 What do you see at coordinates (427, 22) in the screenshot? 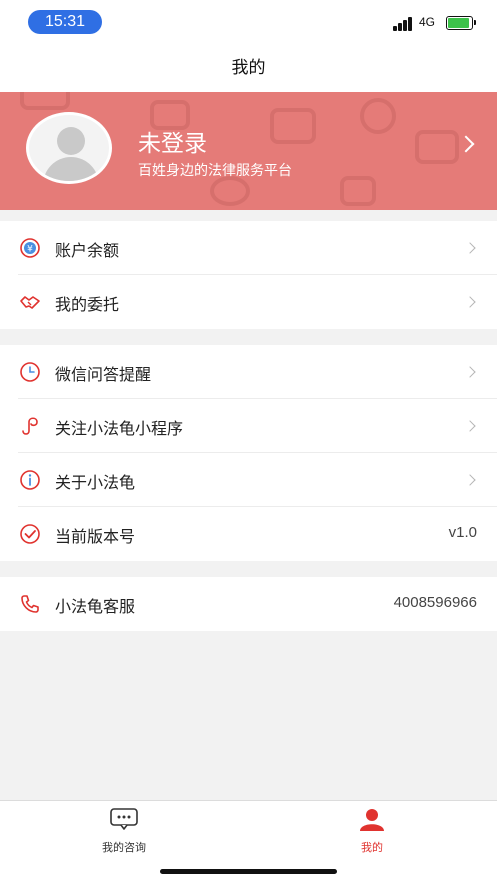
I see `network-type: 4G` at bounding box center [427, 22].